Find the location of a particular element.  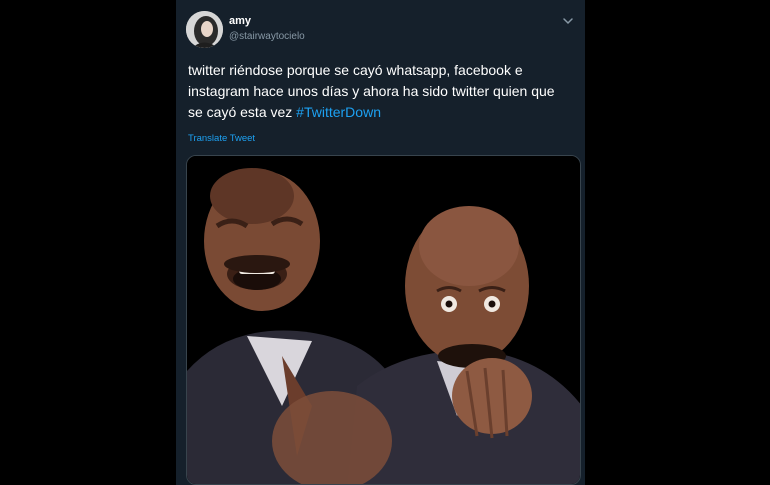

hashtag-link: #TwitterDown is located at coordinates (338, 112).